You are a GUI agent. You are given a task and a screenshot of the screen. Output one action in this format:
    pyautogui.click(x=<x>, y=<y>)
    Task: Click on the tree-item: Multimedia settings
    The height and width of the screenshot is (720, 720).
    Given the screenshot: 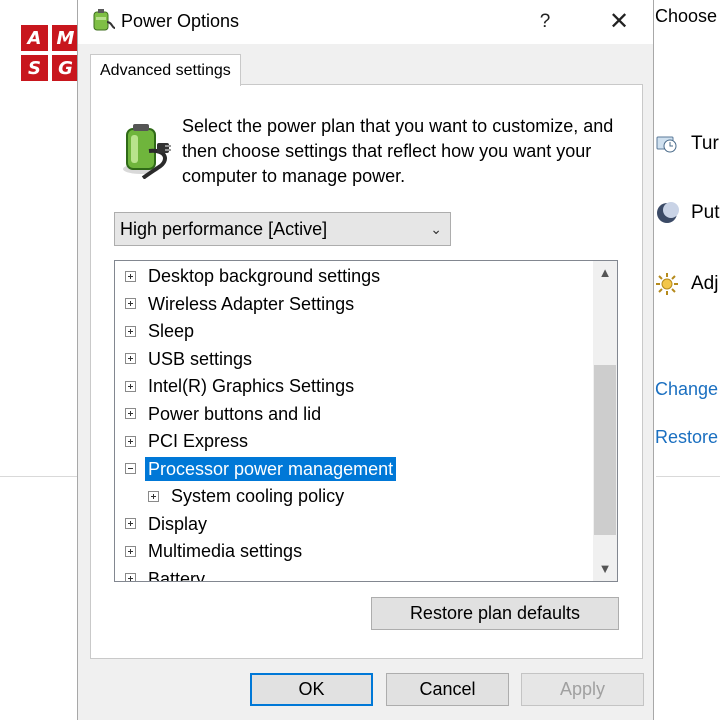 What is the action you would take?
    pyautogui.click(x=215, y=551)
    